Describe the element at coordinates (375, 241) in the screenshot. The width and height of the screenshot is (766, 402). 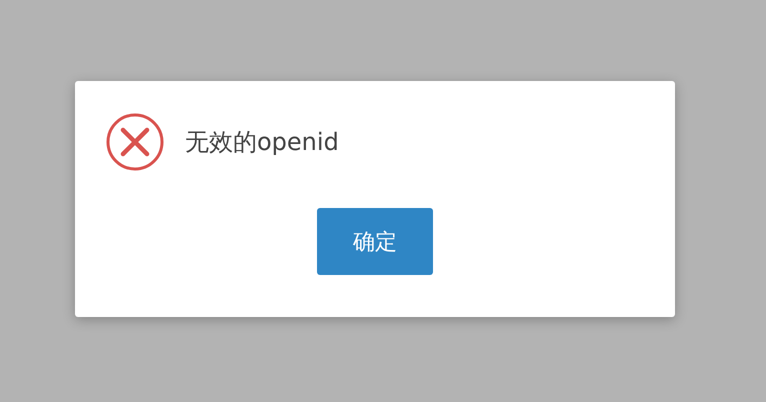
I see `confirm-button: 确定` at that location.